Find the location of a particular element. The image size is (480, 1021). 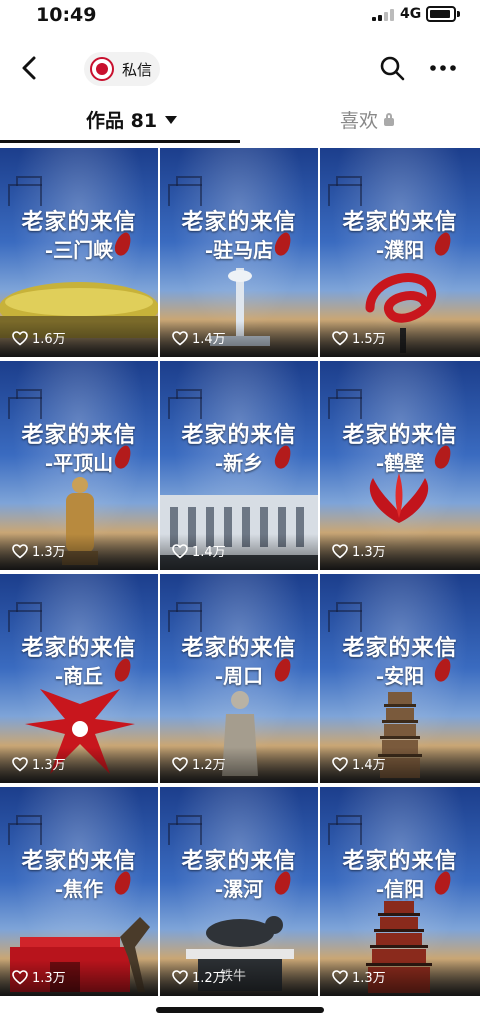

video-thumbnail: 老家的来信 -三门峡 1.6万 is located at coordinates (79, 252).